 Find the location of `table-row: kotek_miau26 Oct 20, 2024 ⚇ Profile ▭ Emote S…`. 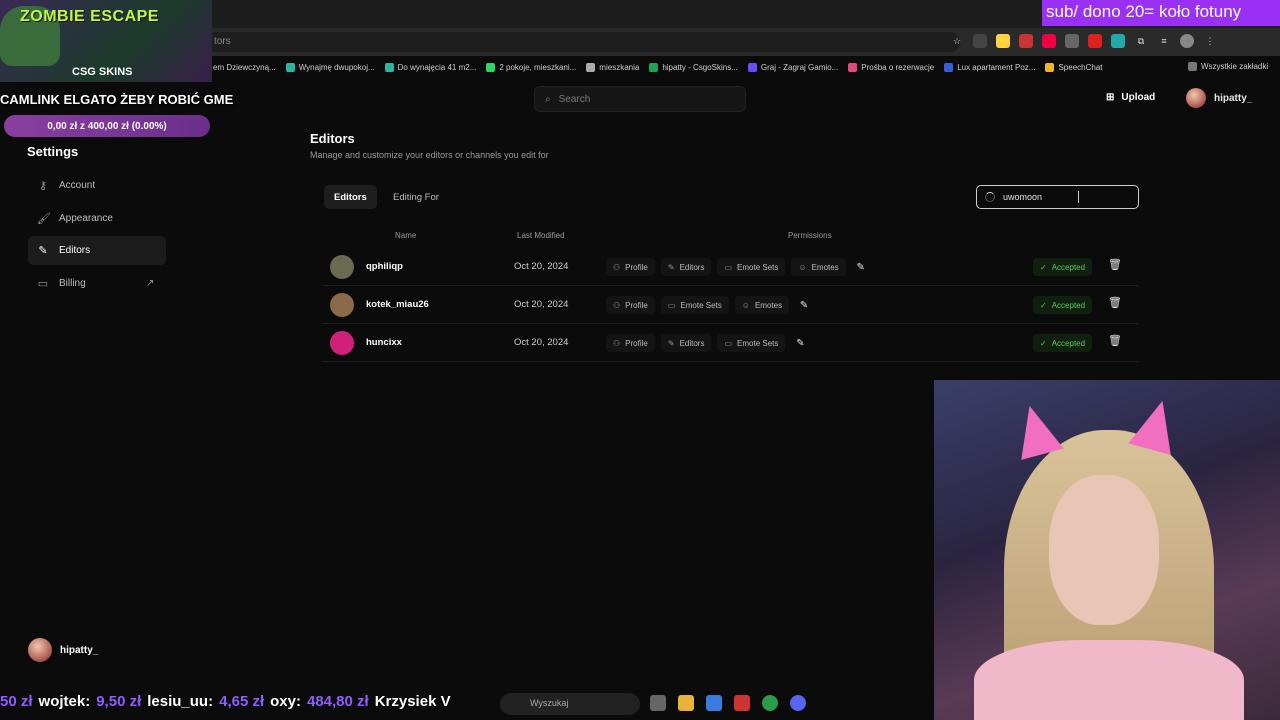

table-row: kotek_miau26 Oct 20, 2024 ⚇ Profile ▭ Emote S… is located at coordinates (730, 305).